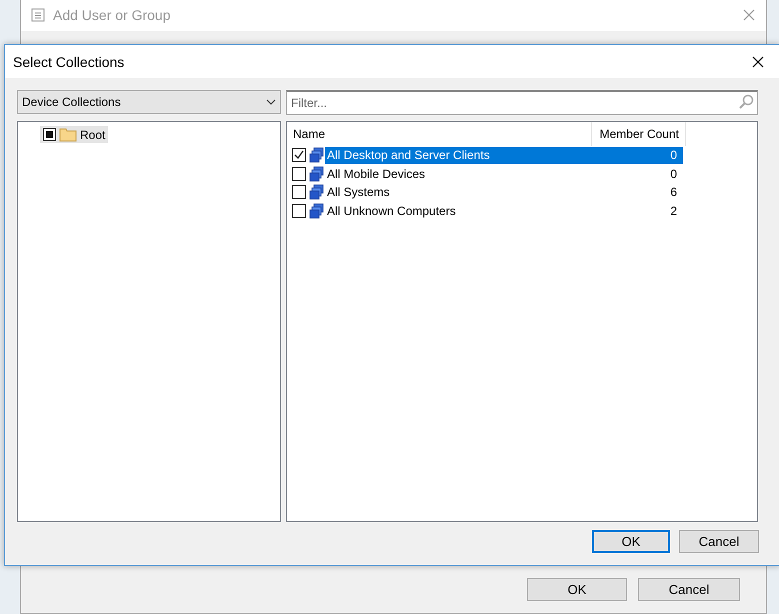 This screenshot has height=614, width=779. What do you see at coordinates (746, 102) in the screenshot?
I see `search-icon` at bounding box center [746, 102].